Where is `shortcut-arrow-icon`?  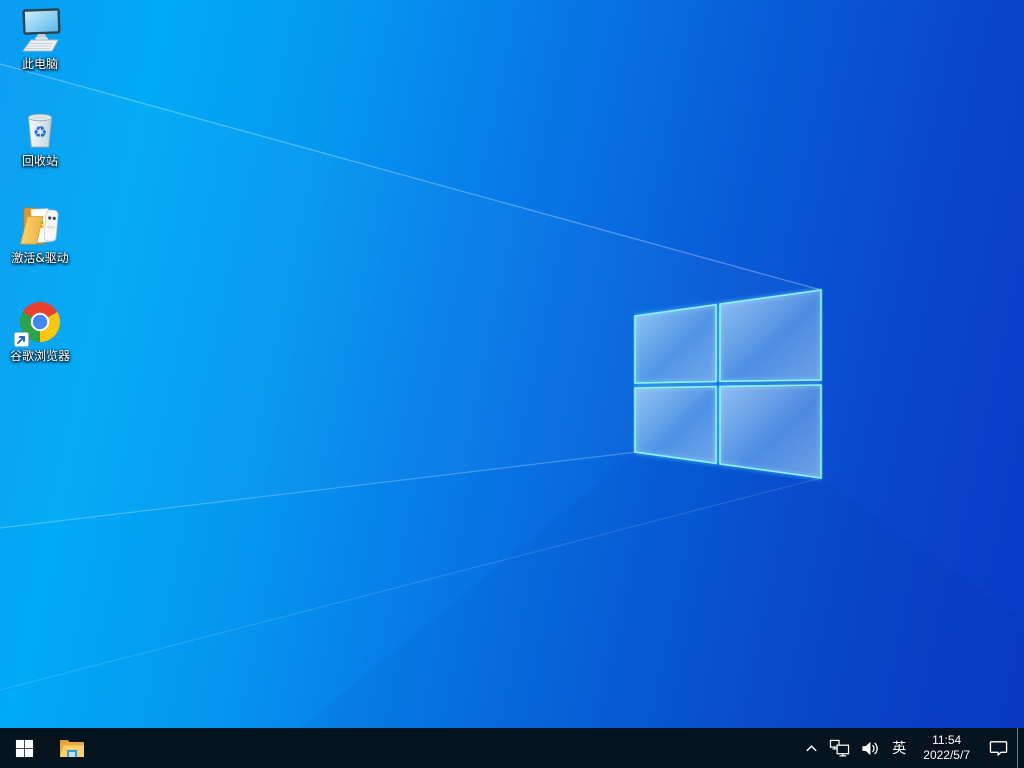 shortcut-arrow-icon is located at coordinates (21, 339).